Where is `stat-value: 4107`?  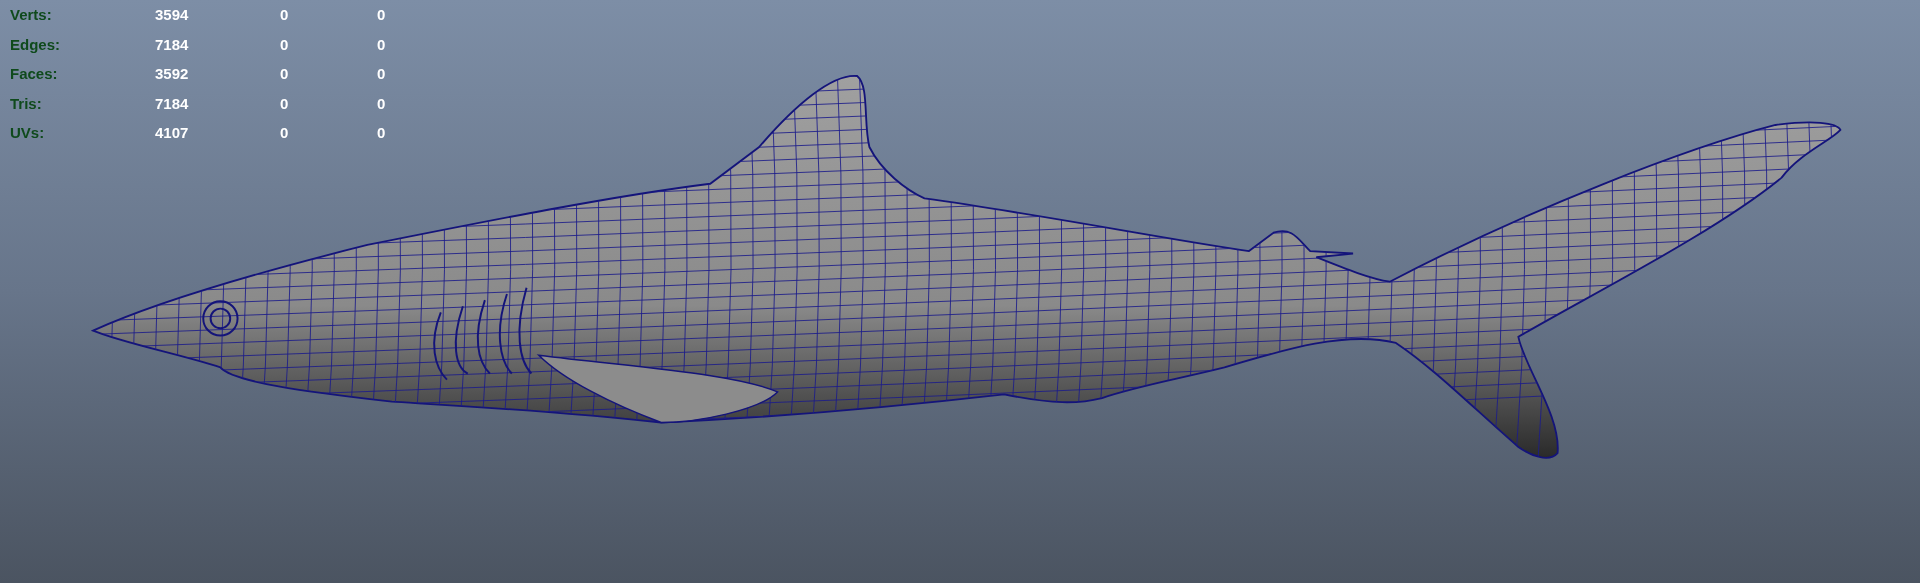
stat-value: 4107 is located at coordinates (172, 133).